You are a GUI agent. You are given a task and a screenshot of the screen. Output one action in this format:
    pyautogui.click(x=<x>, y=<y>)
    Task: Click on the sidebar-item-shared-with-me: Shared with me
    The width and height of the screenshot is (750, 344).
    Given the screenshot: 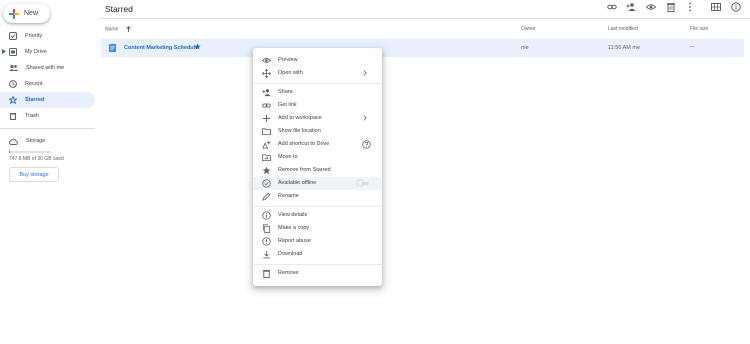 What is the action you would take?
    pyautogui.click(x=47, y=68)
    